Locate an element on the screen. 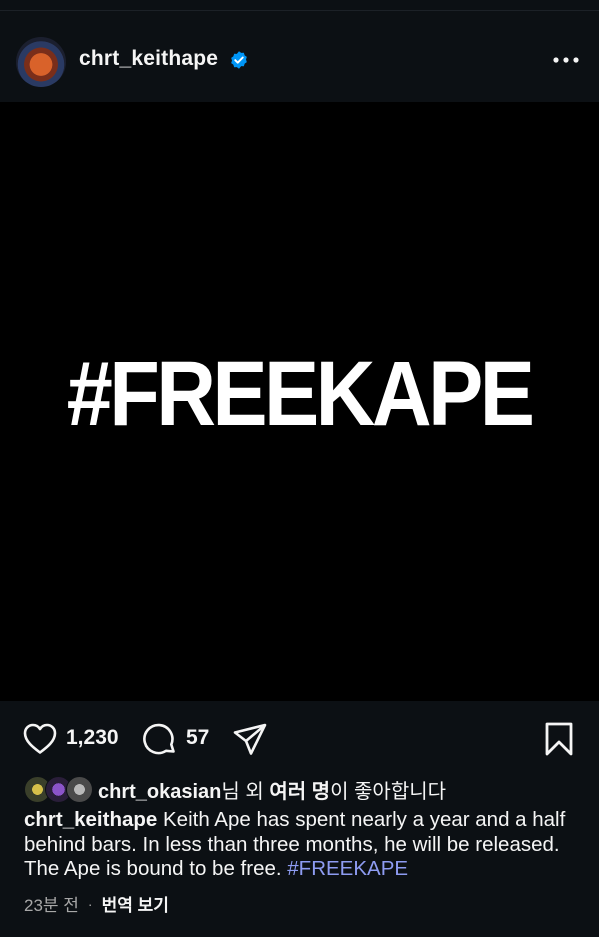  translate-link: 번역 보기 is located at coordinates (135, 903).